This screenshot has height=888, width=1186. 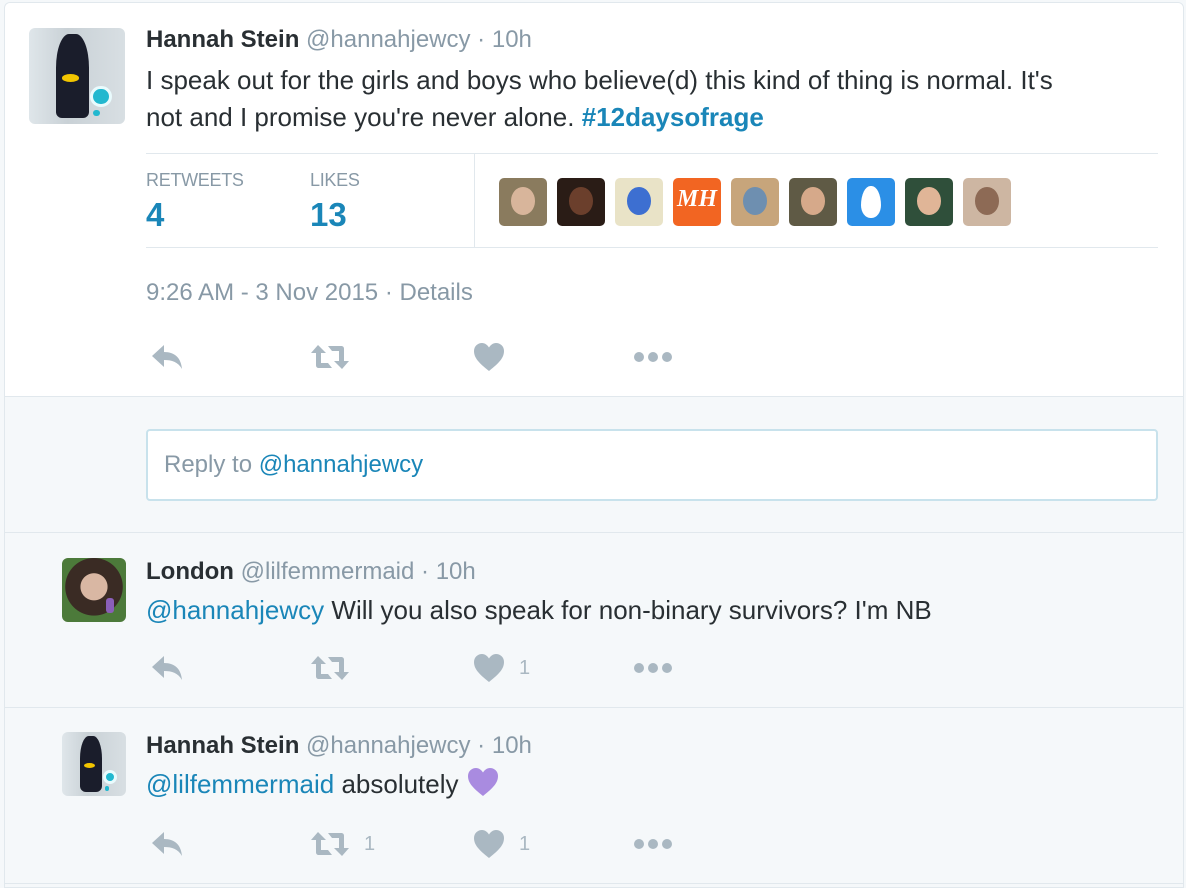 What do you see at coordinates (696, 199) in the screenshot?
I see `mh-logo-text: MH` at bounding box center [696, 199].